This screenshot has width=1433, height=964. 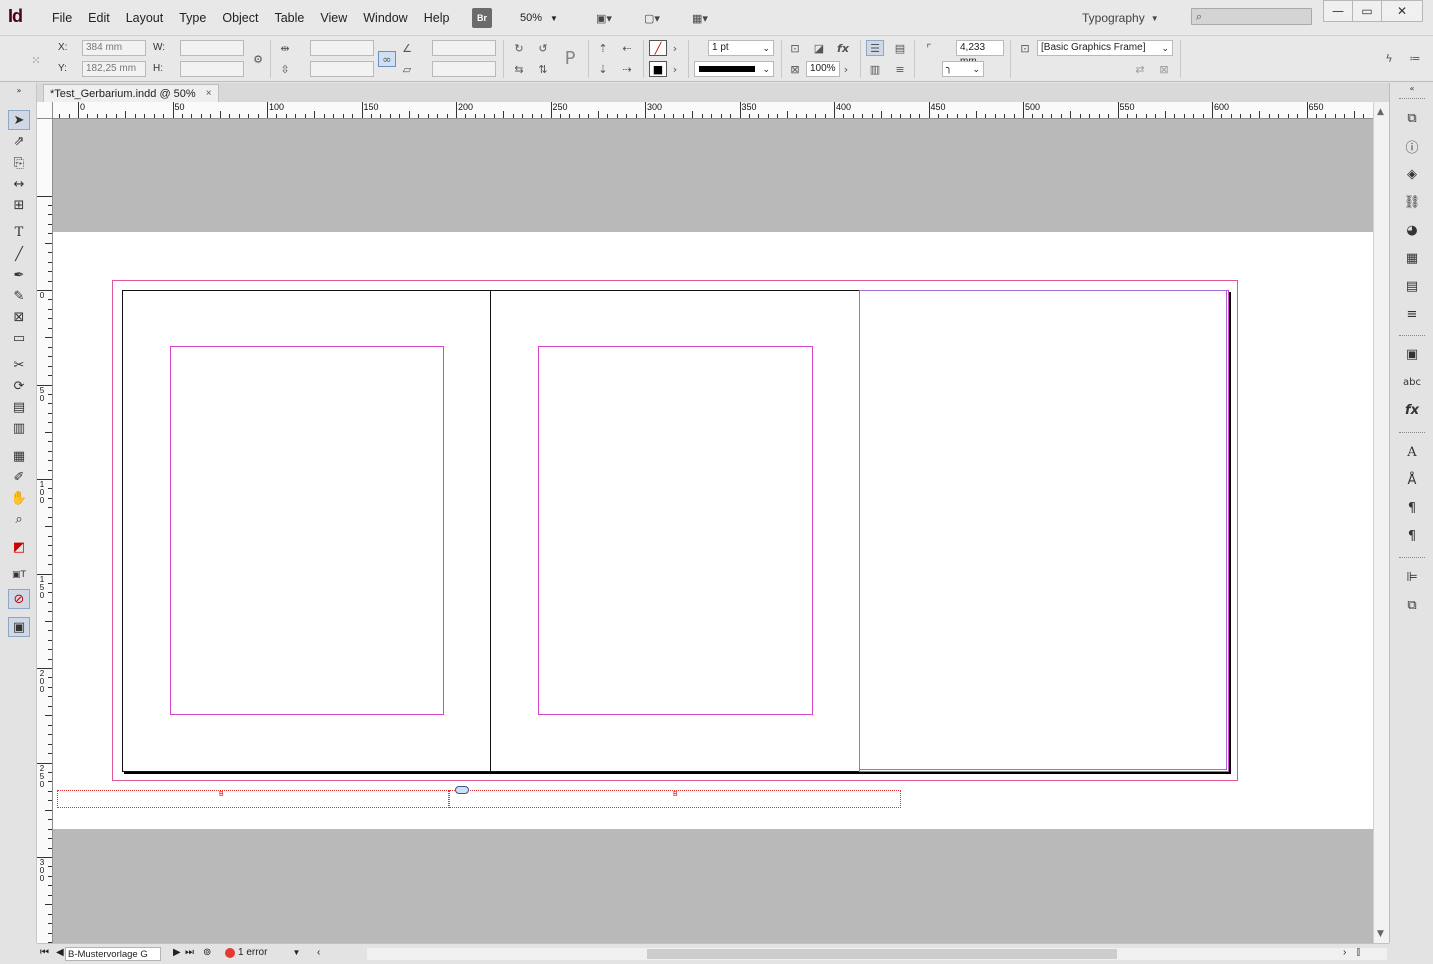 I want to click on y-position-field: 182,25 mm, so click(x=114, y=69).